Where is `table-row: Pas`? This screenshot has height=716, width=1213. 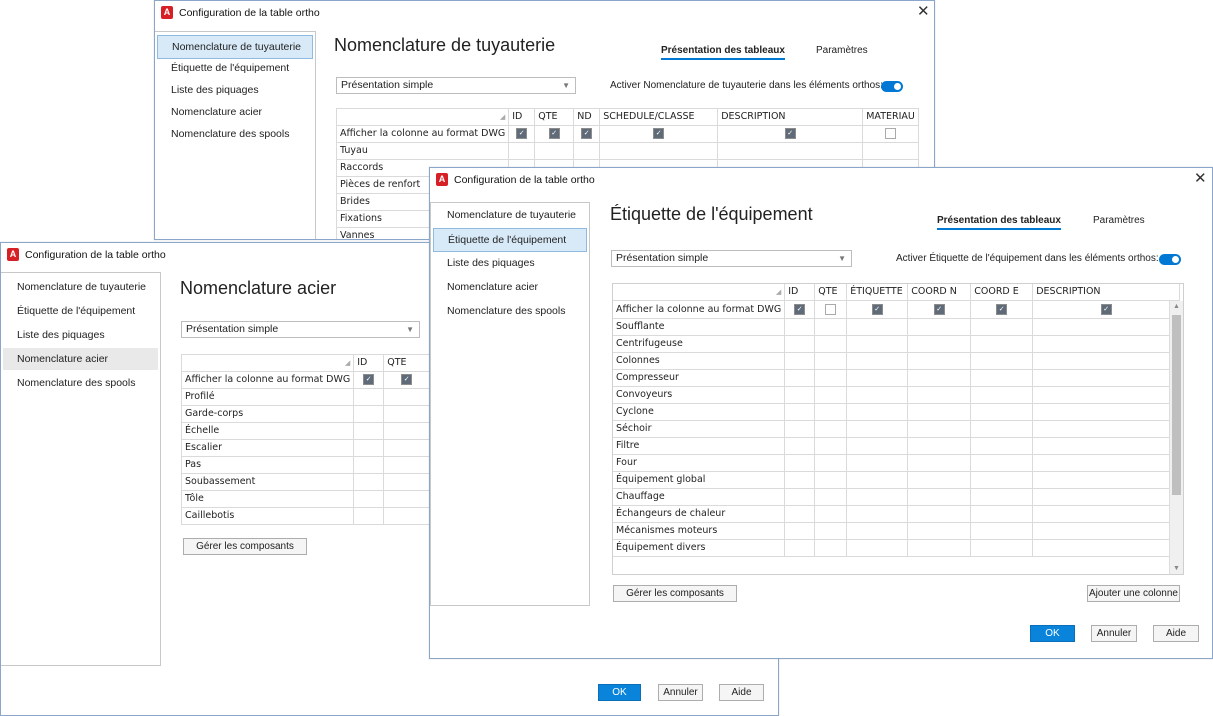 table-row: Pas is located at coordinates (325, 465).